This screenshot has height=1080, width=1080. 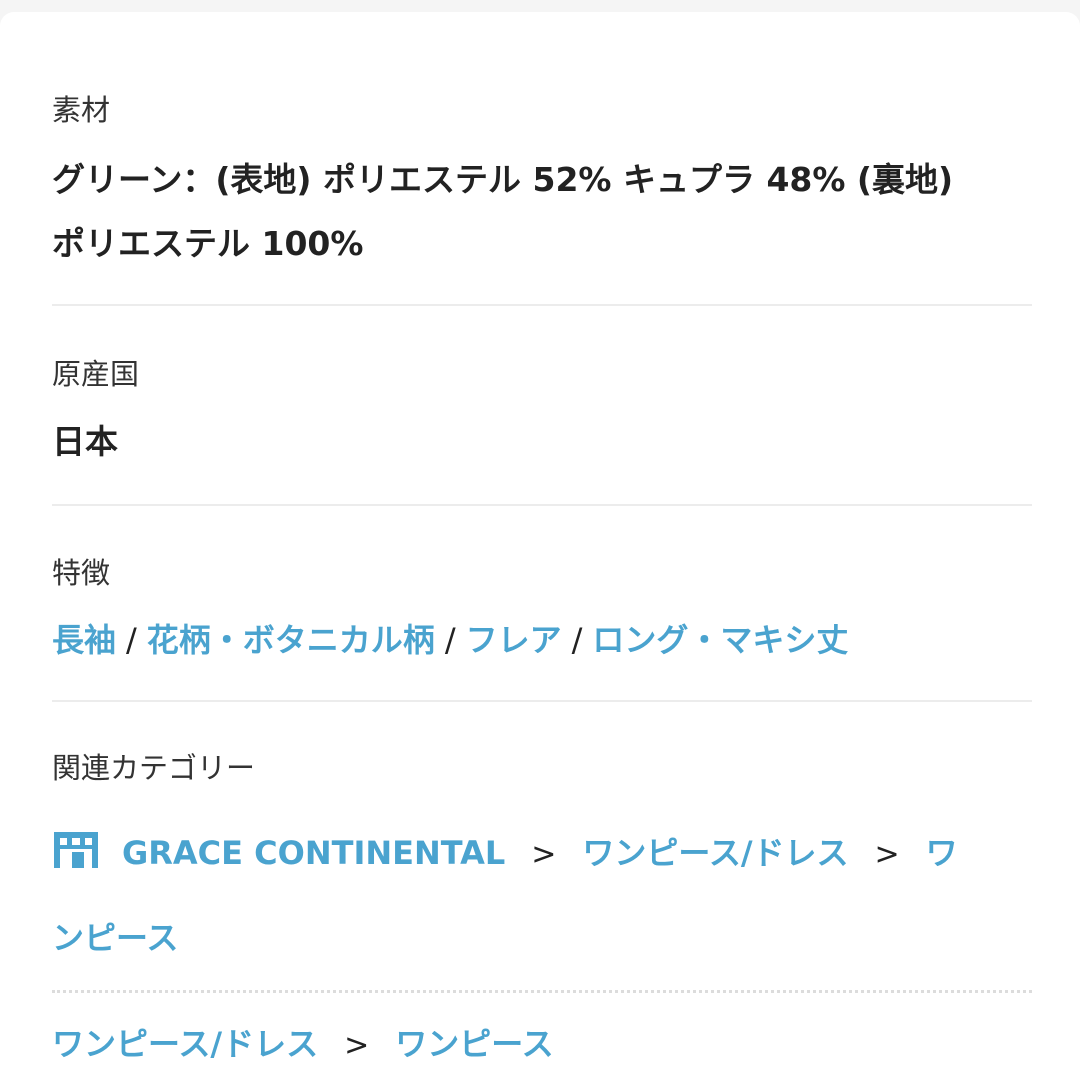 What do you see at coordinates (542, 991) in the screenshot?
I see `dotted-divider` at bounding box center [542, 991].